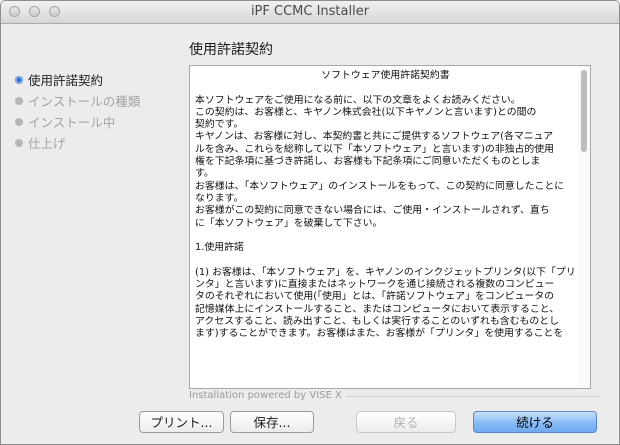 The height and width of the screenshot is (445, 620). I want to click on step-license: 使用許諾契約, so click(99, 79).